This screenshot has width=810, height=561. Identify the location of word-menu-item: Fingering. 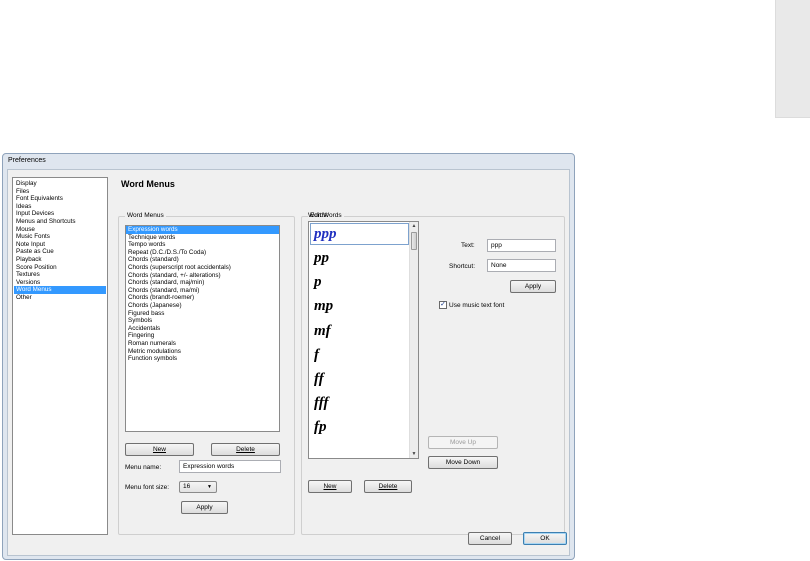
(202, 336).